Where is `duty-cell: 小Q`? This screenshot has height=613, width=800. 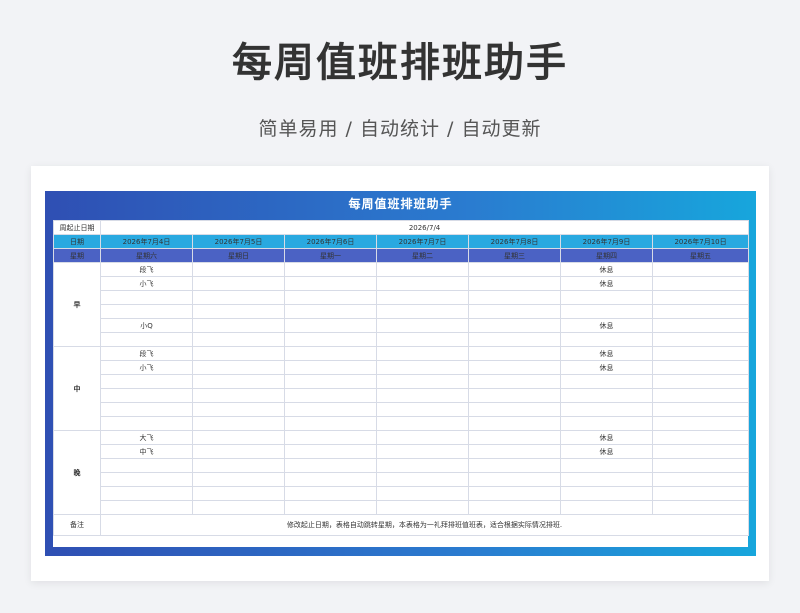
duty-cell: 小Q is located at coordinates (146, 325).